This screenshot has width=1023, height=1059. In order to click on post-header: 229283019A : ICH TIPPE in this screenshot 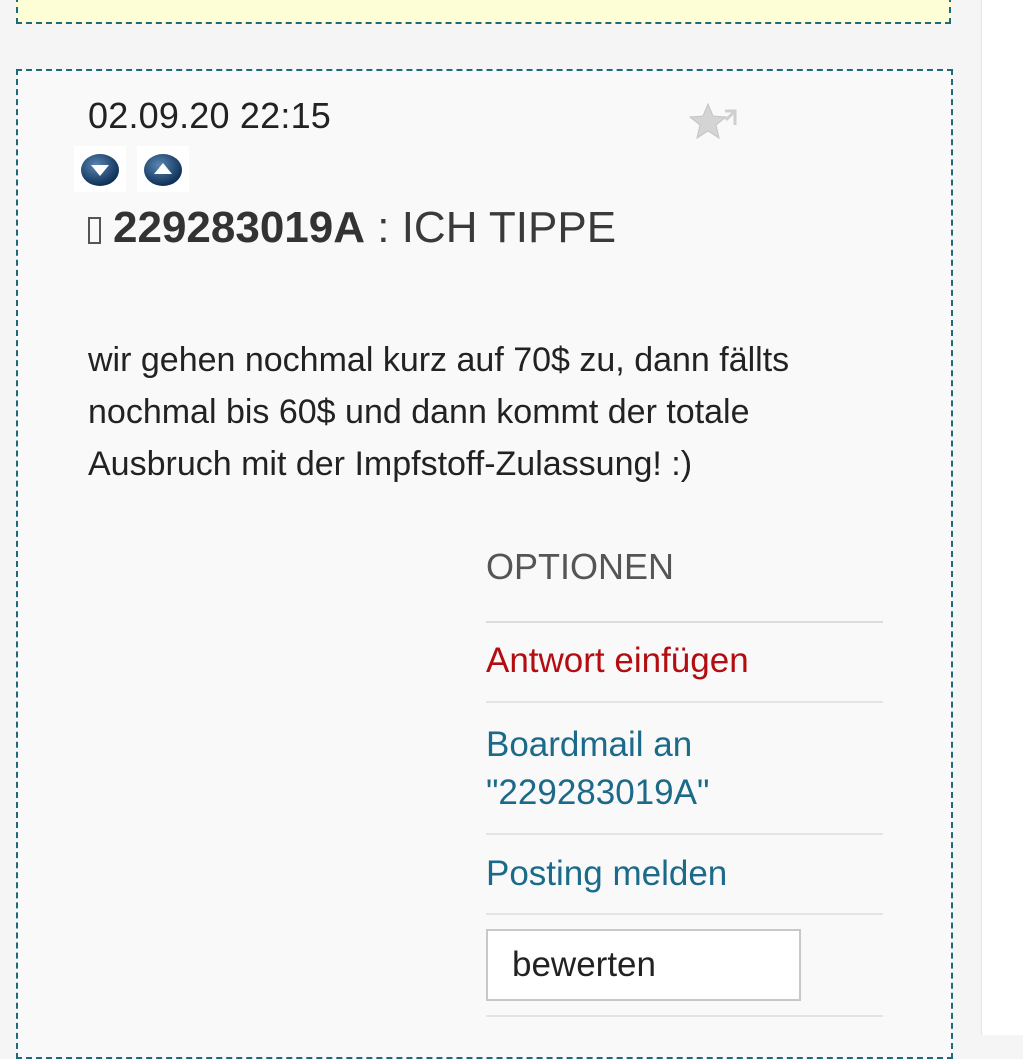, I will do `click(352, 228)`.